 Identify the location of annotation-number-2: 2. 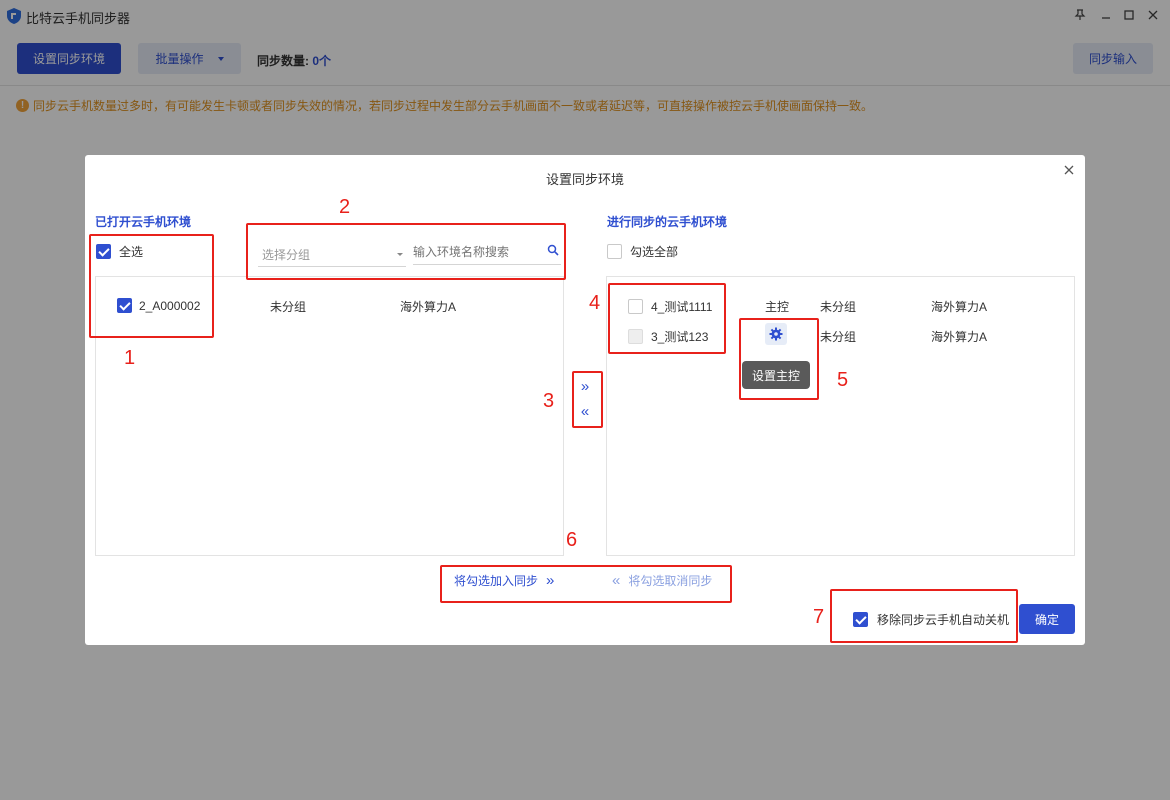
(345, 207).